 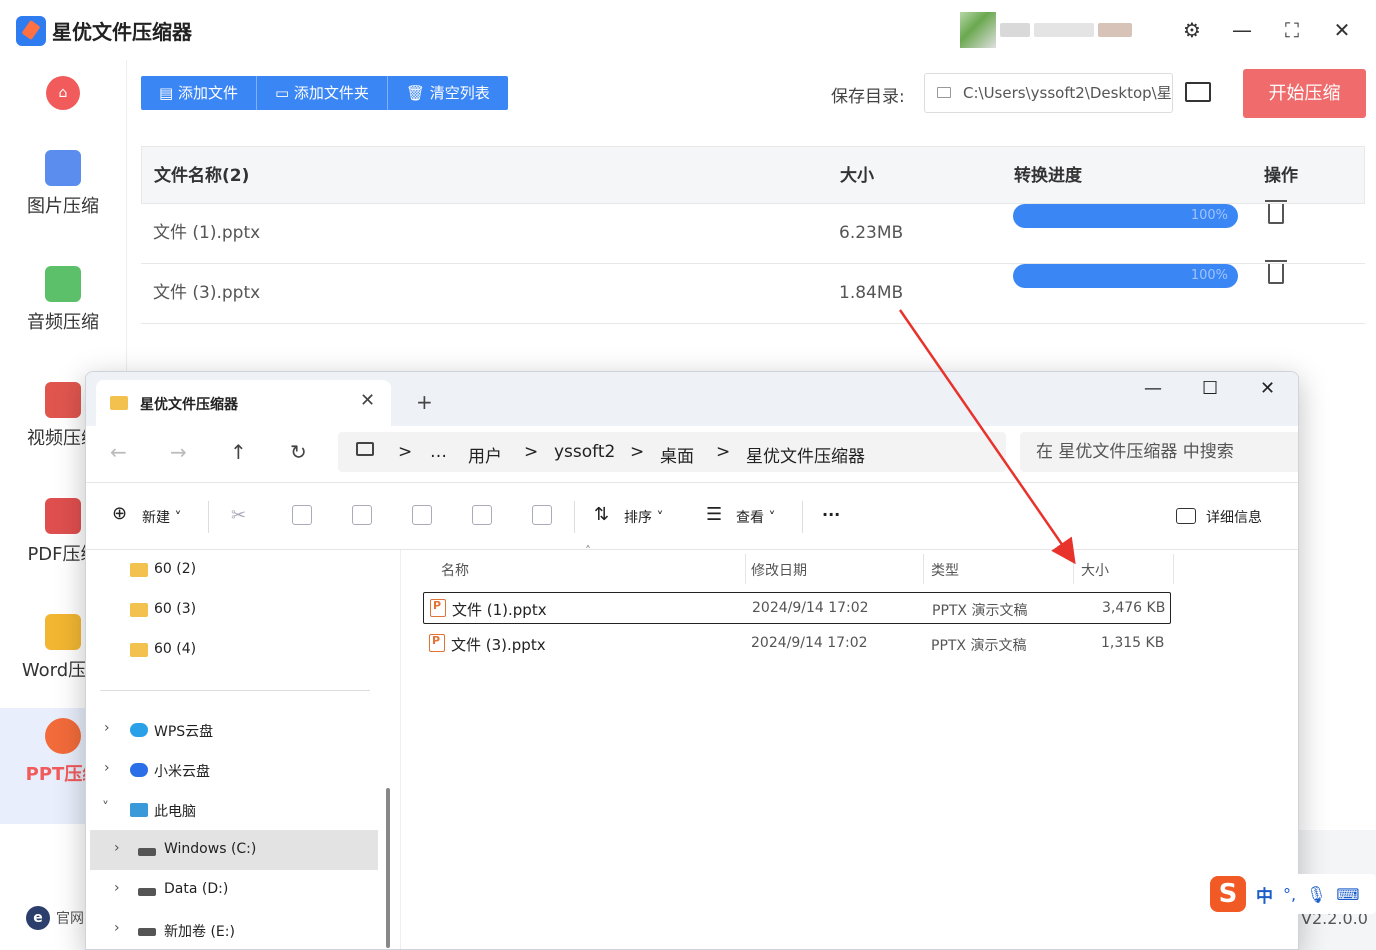 I want to click on tree-item: ˅ 此电脑, so click(x=236, y=810).